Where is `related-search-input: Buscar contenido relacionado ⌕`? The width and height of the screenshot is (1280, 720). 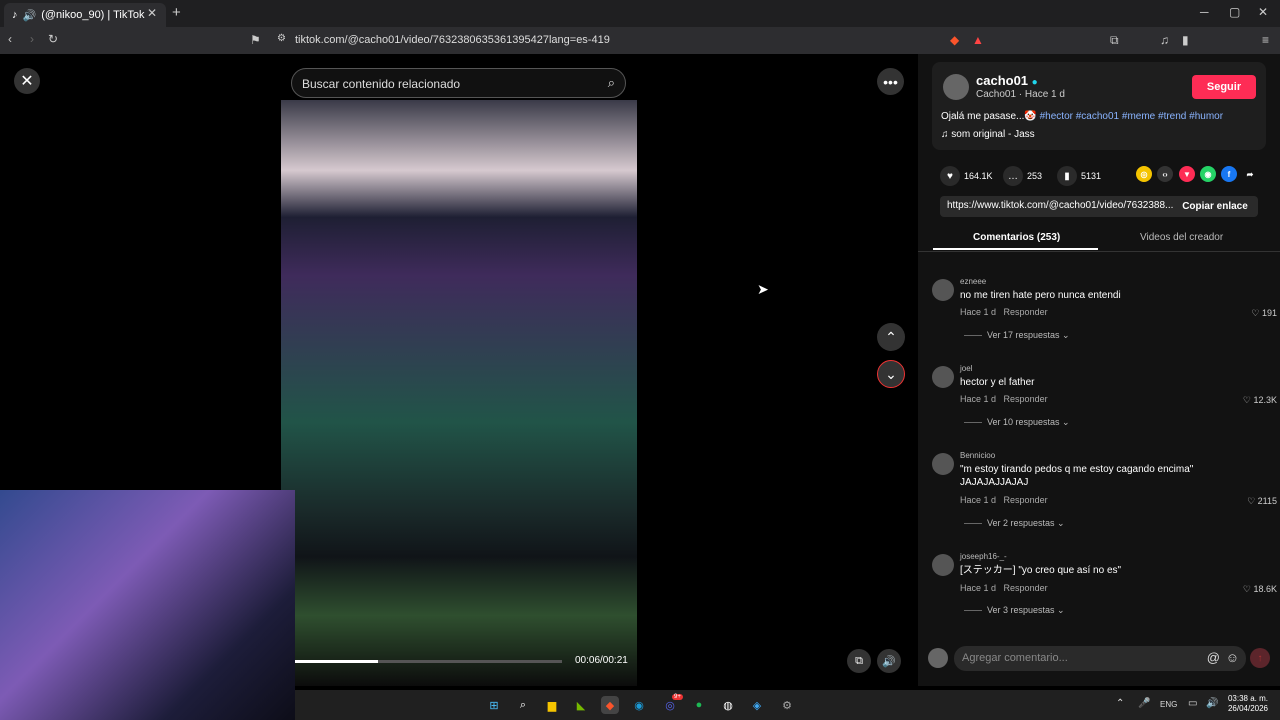
related-search-input: Buscar contenido relacionado ⌕ is located at coordinates (458, 83).